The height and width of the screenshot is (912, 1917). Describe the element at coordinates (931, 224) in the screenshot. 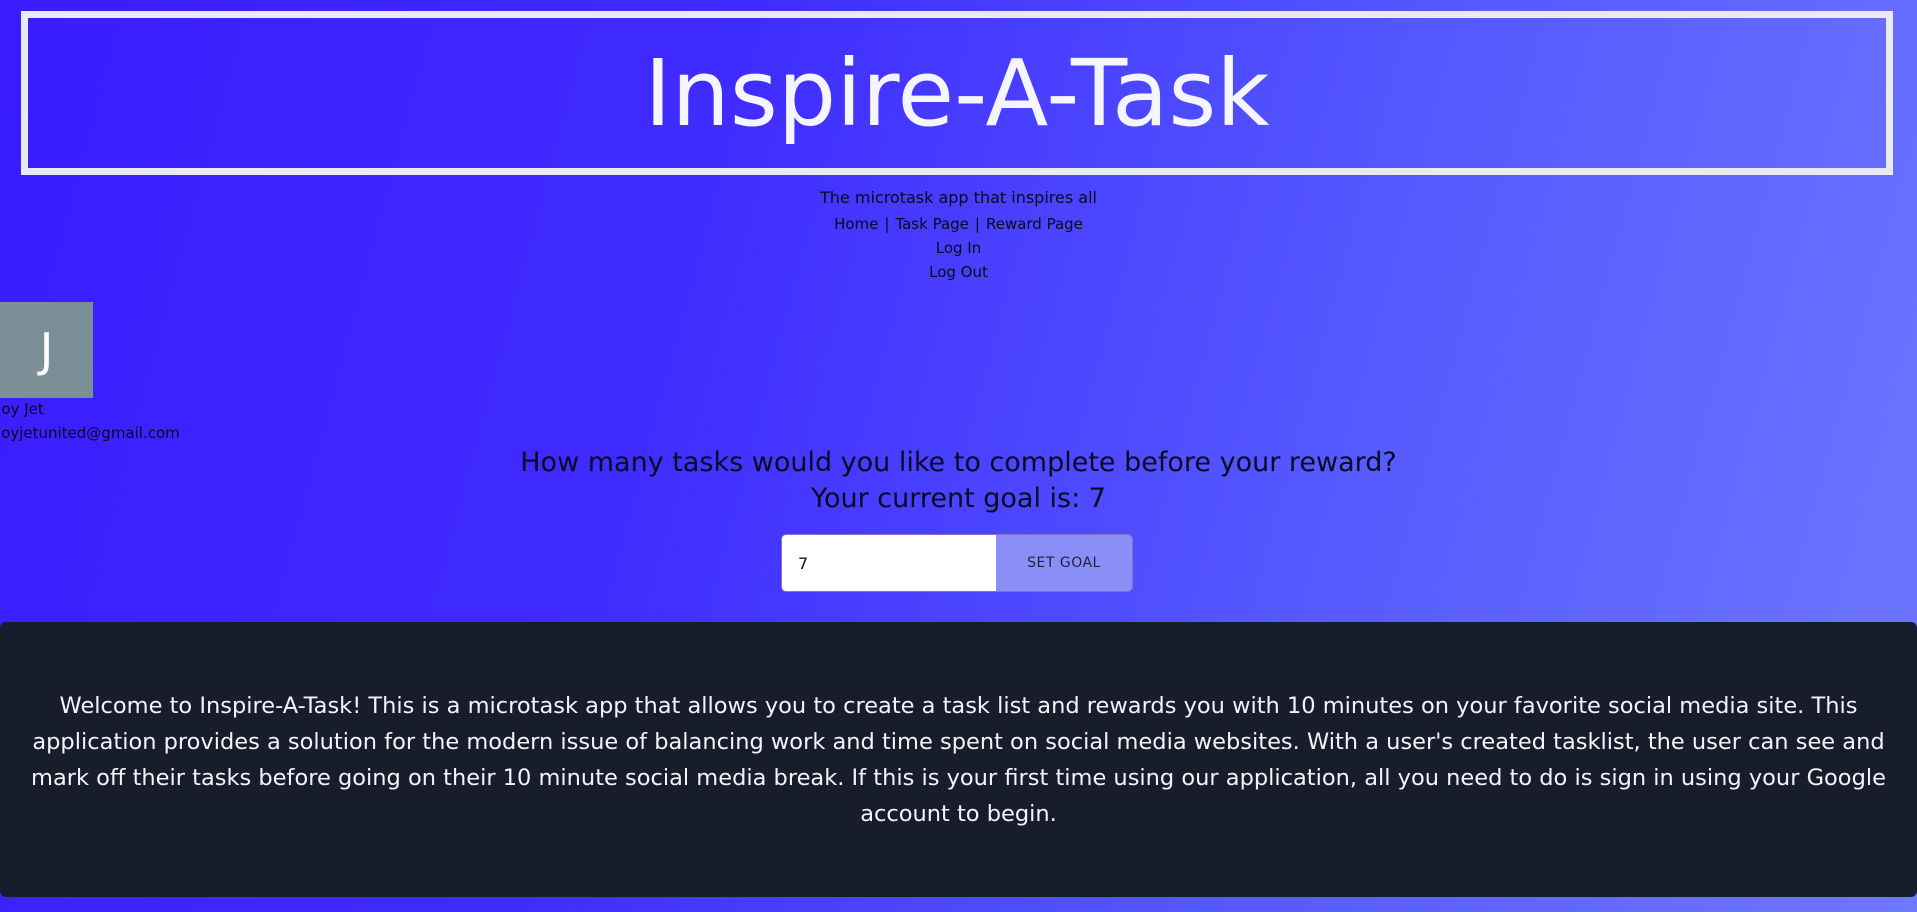

I see `nav-task-page-link: Task Page` at that location.